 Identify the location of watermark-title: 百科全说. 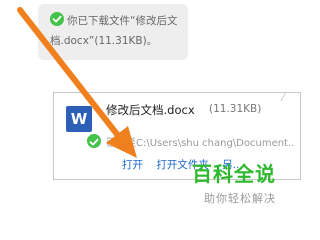
(234, 174).